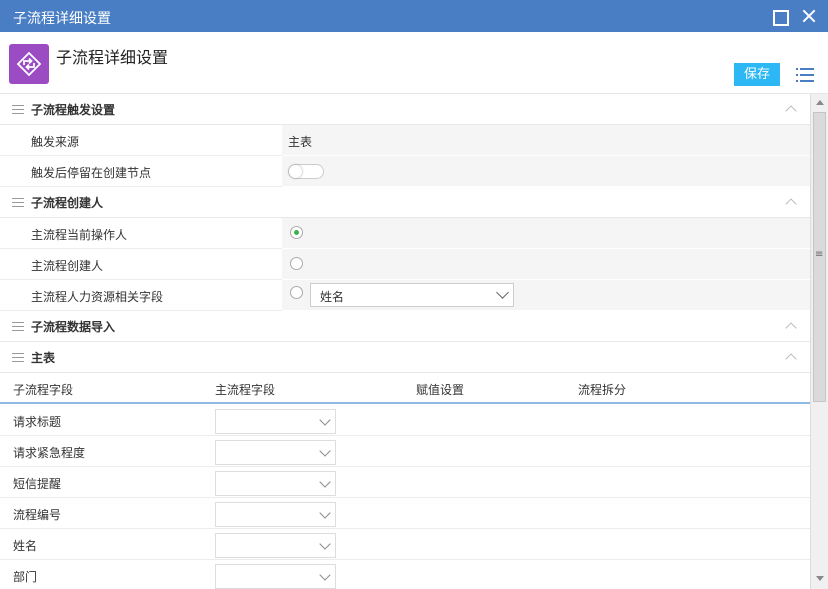 This screenshot has height=589, width=828. I want to click on field-label: 主流程当前操作人, so click(79, 235).